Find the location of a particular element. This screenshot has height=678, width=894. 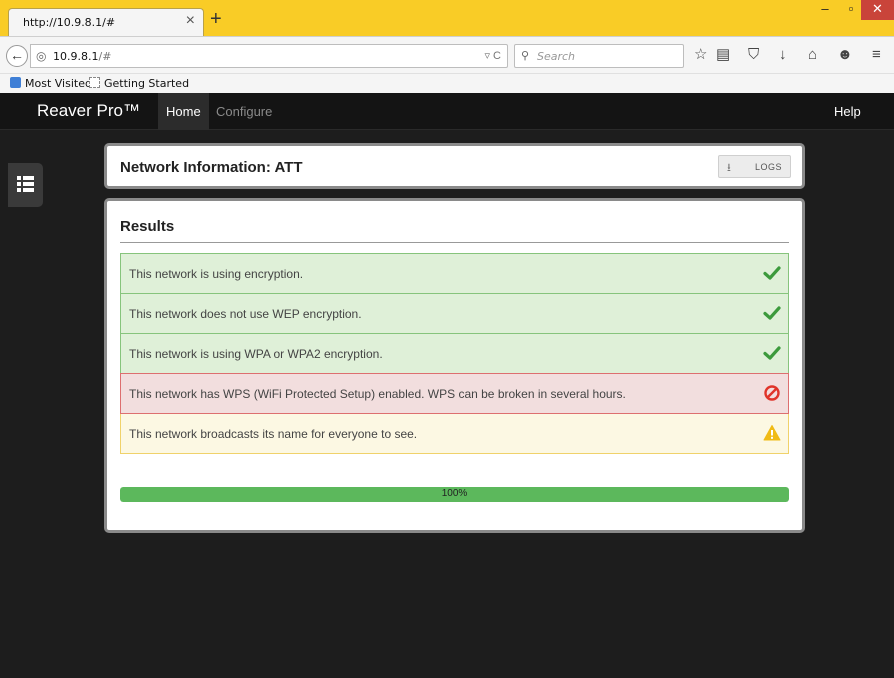

bookmark-label: Most Visited is located at coordinates (58, 83).